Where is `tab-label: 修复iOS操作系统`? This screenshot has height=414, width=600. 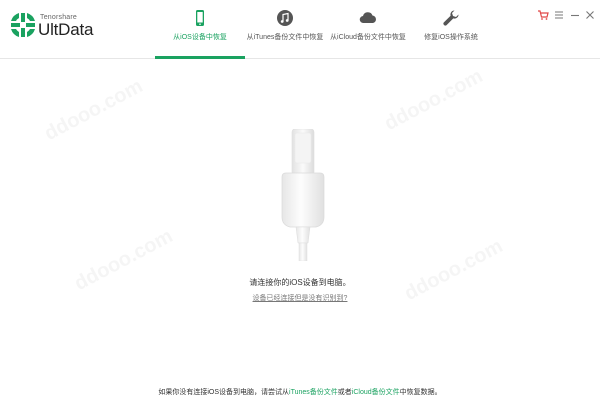
tab-label: 修复iOS操作系统 is located at coordinates (451, 37).